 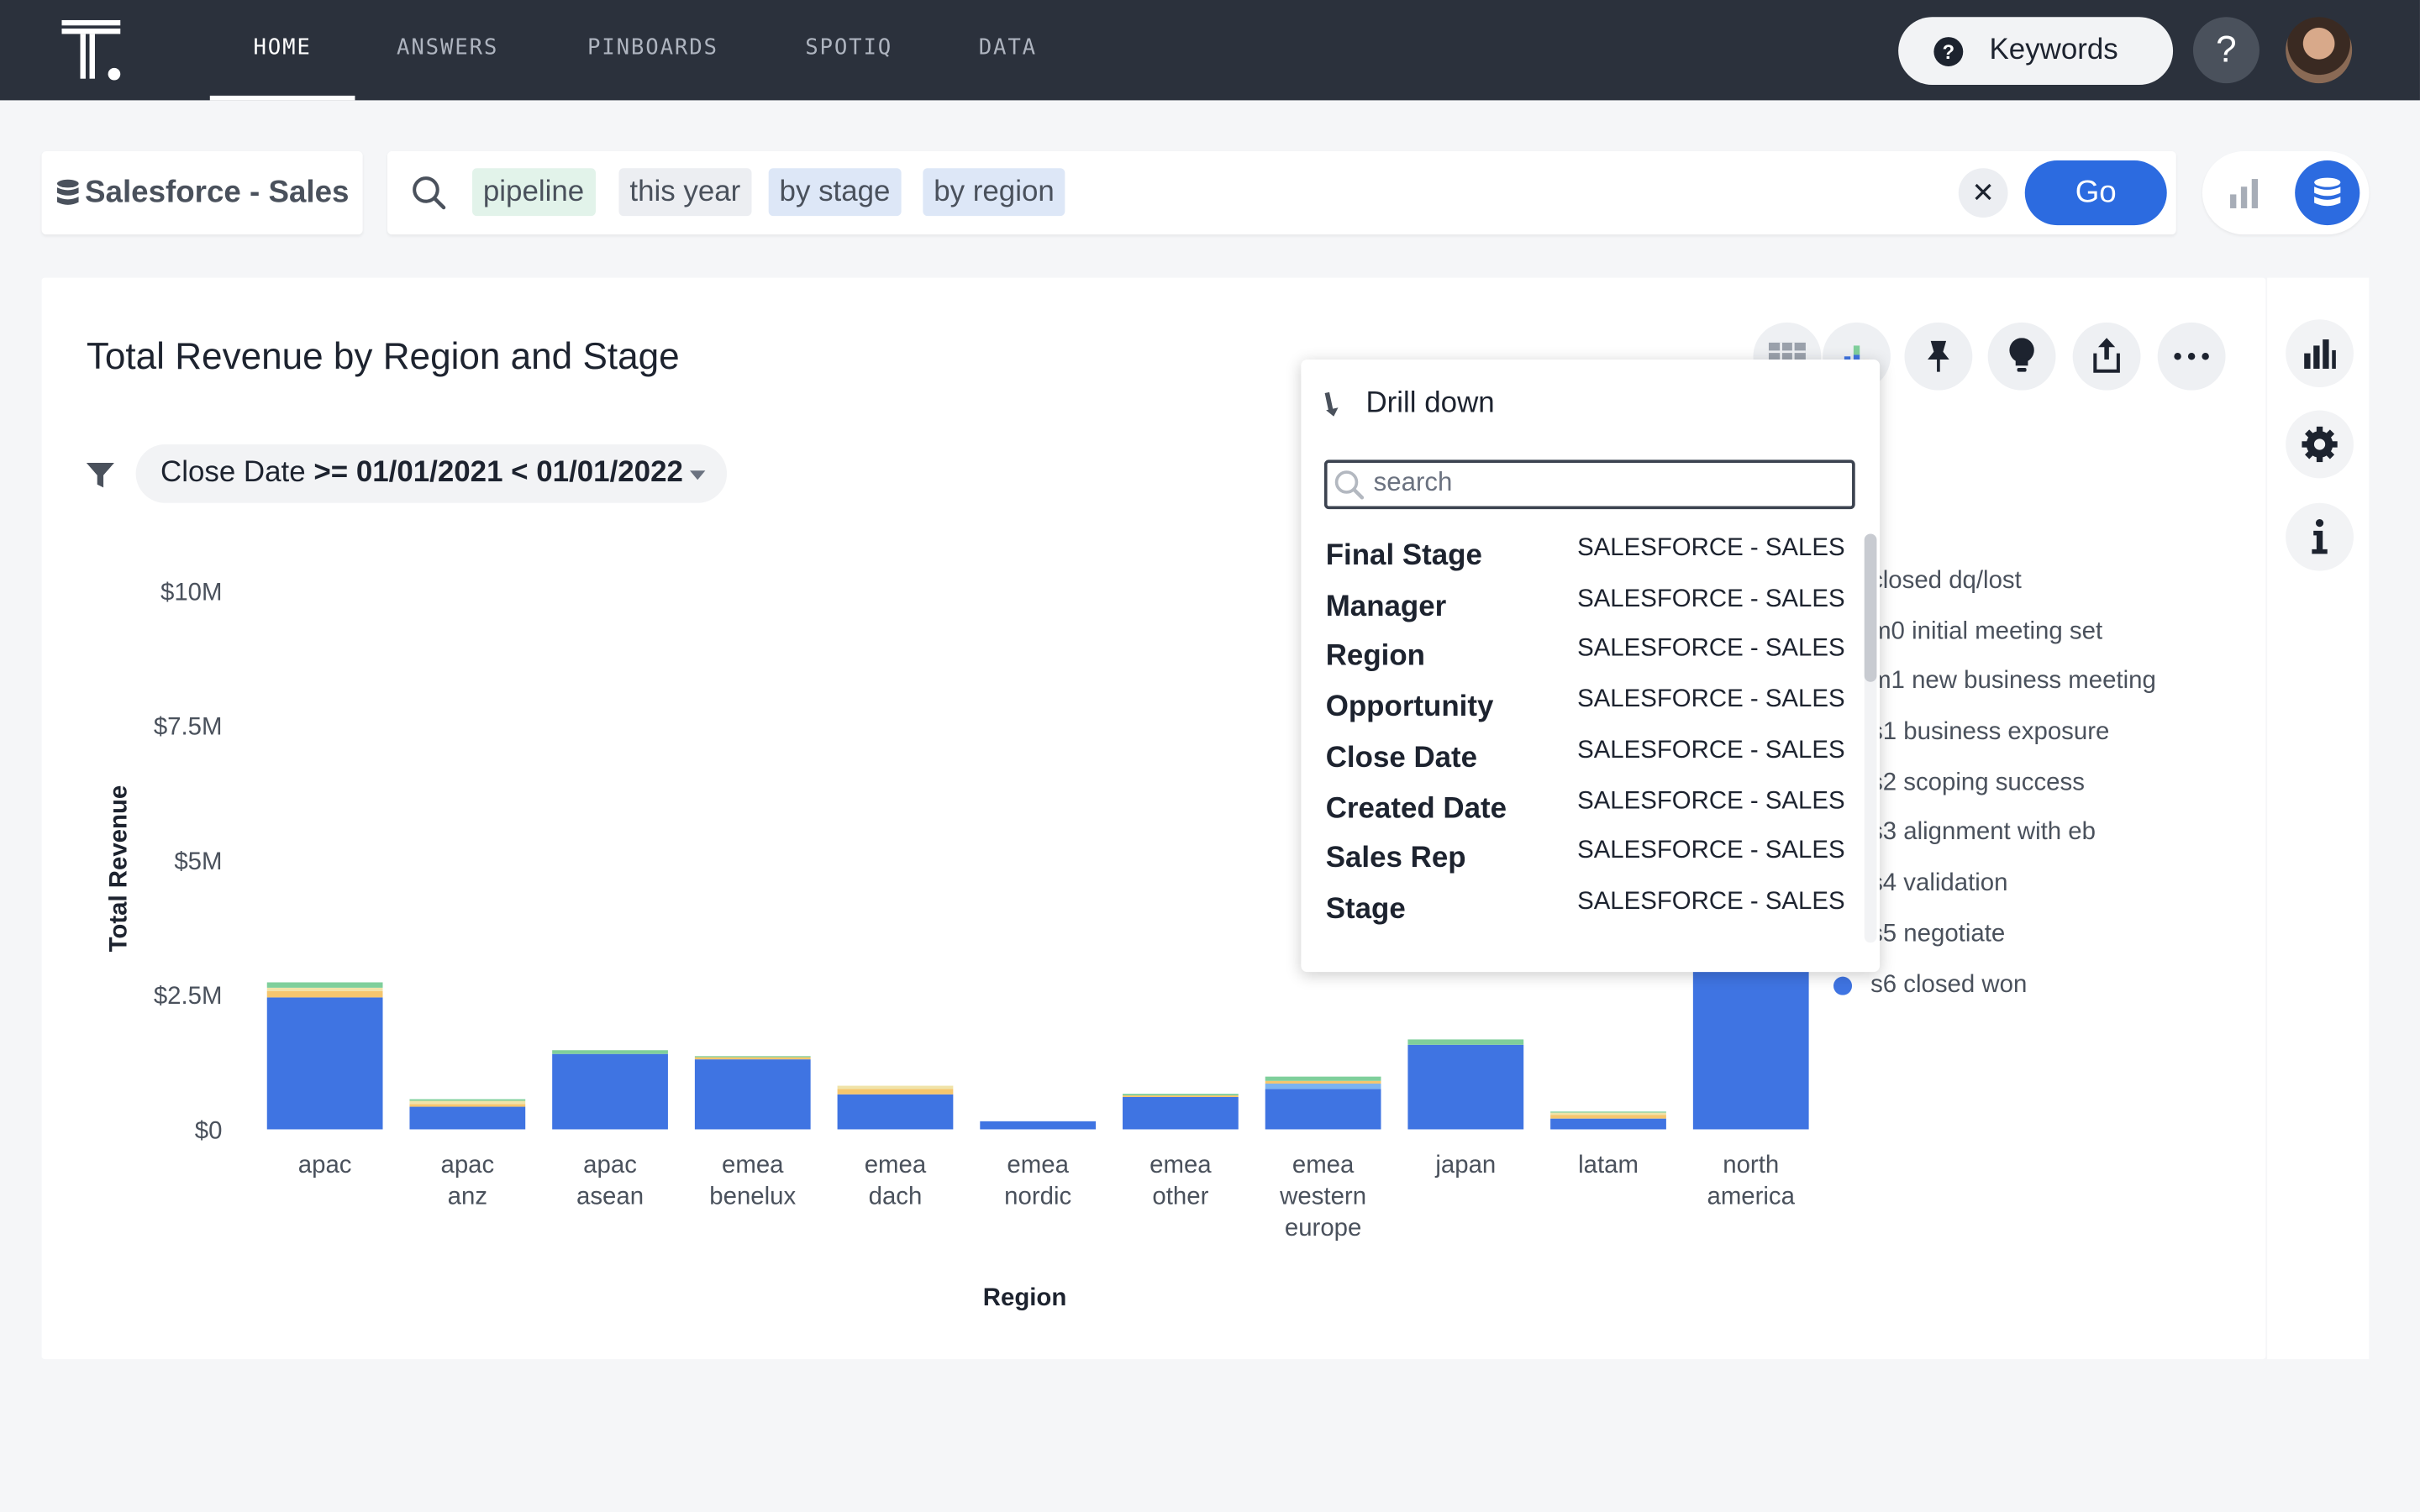 What do you see at coordinates (2320, 50) in the screenshot?
I see `user-avatar` at bounding box center [2320, 50].